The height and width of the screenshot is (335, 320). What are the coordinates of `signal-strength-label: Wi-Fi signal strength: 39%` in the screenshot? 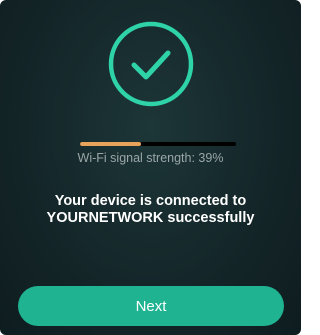 It's located at (150, 158).